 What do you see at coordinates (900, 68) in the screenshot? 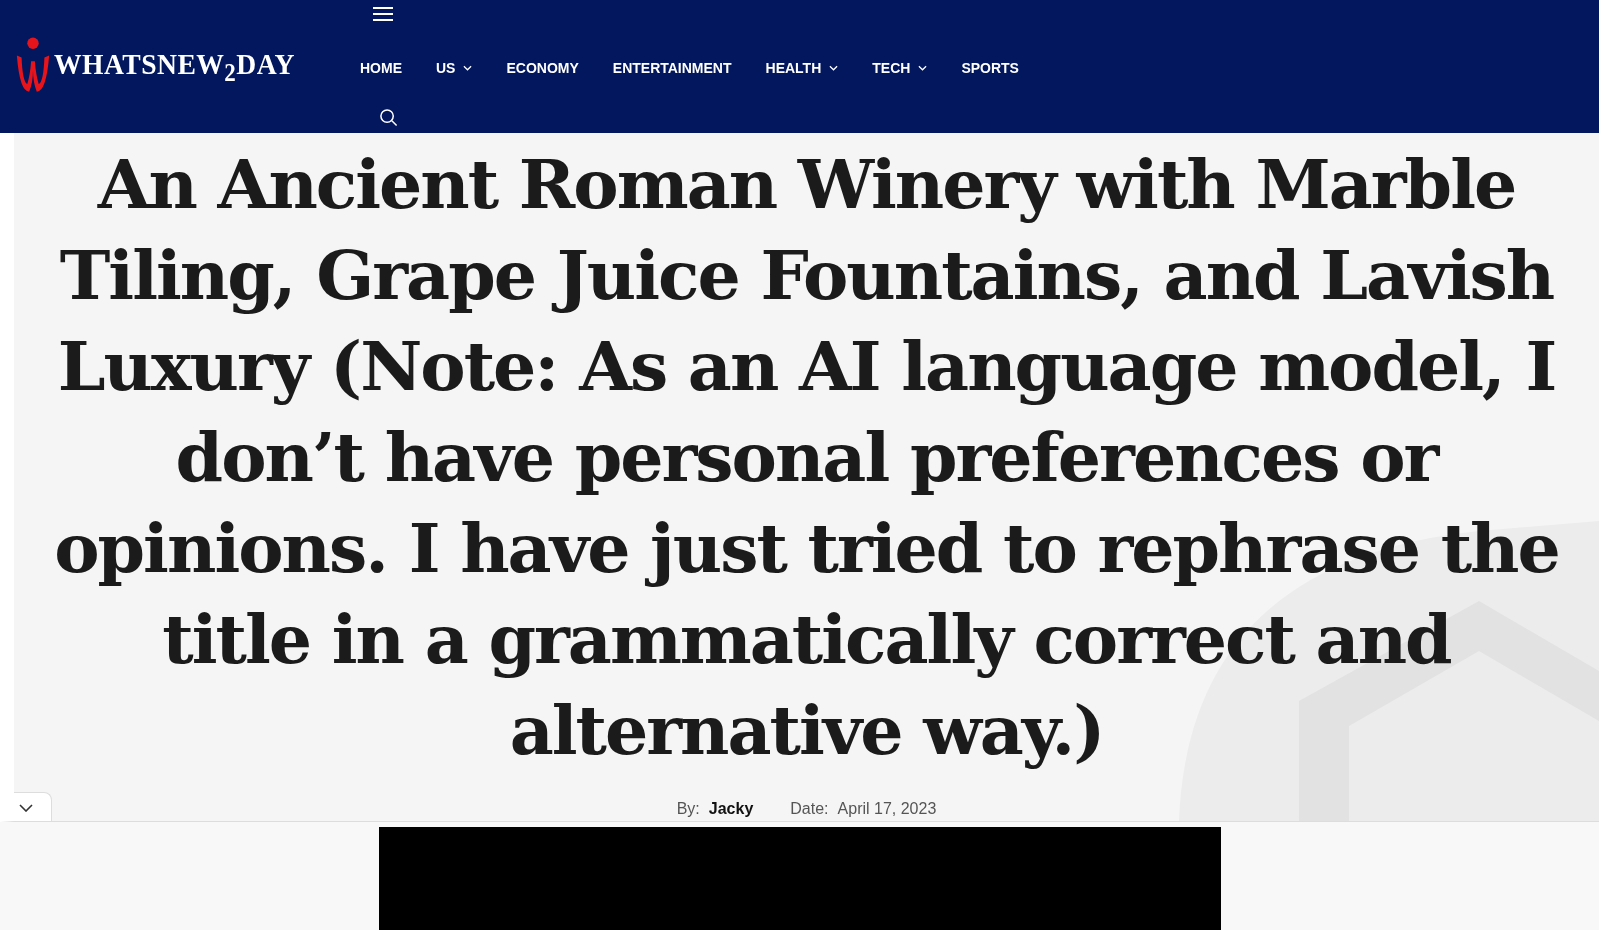
I see `nav-link: TECH` at bounding box center [900, 68].